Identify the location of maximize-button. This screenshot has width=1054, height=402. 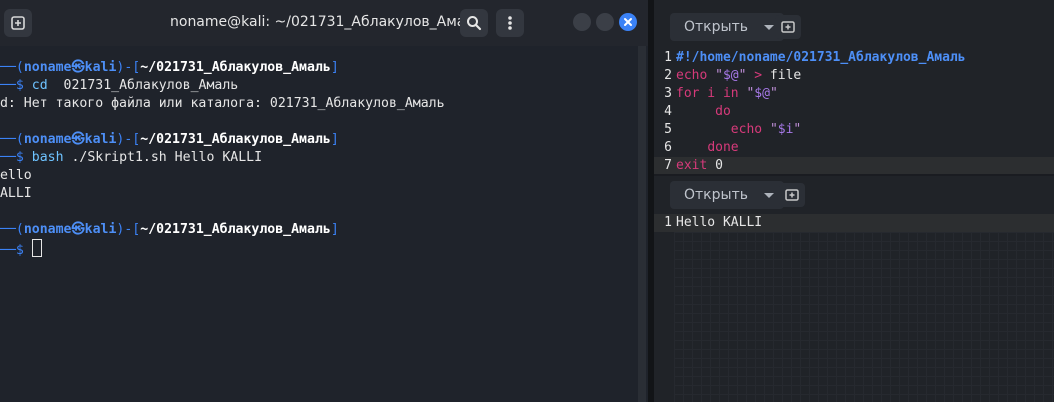
(605, 22).